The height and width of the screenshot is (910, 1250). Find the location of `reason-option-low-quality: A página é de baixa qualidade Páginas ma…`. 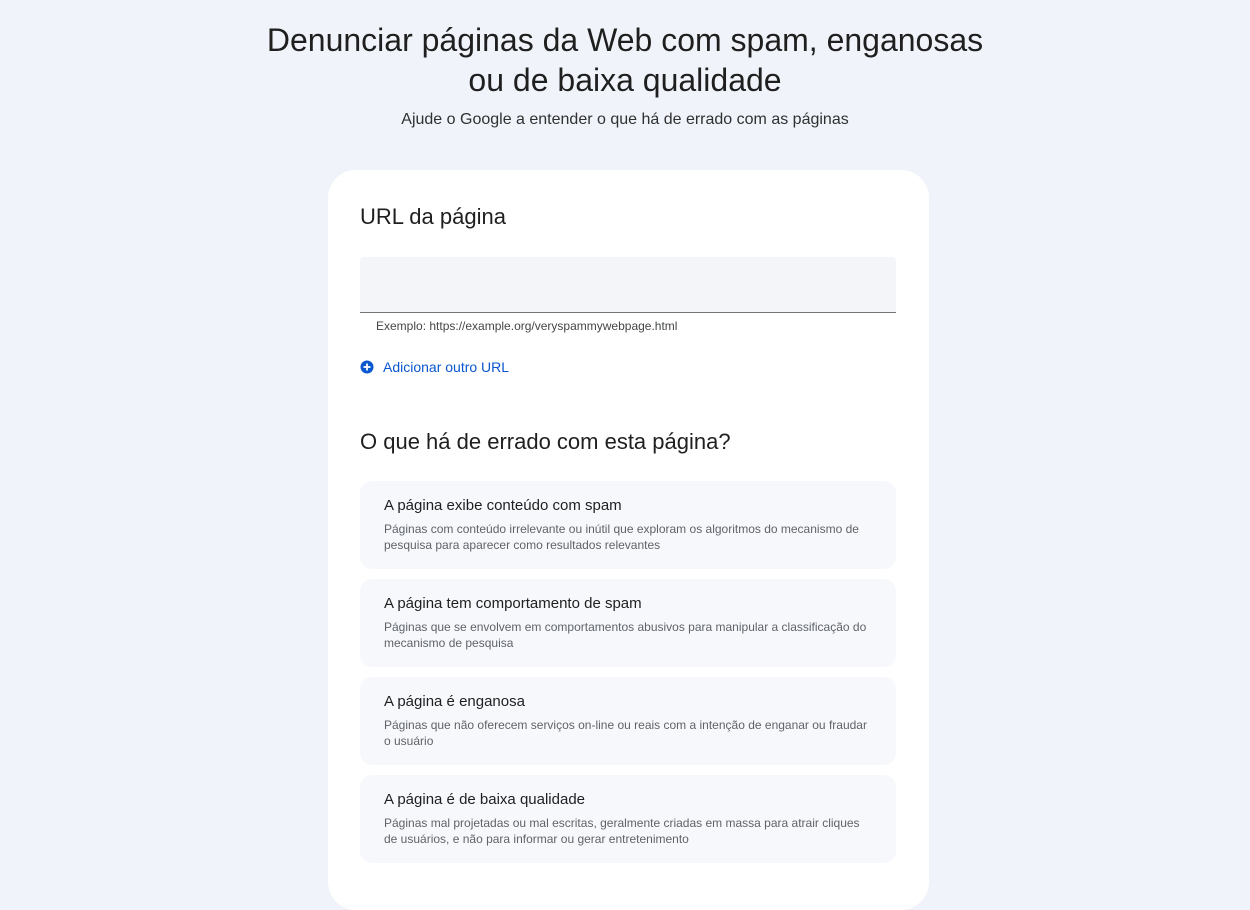

reason-option-low-quality: A página é de baixa qualidade Páginas ma… is located at coordinates (628, 819).